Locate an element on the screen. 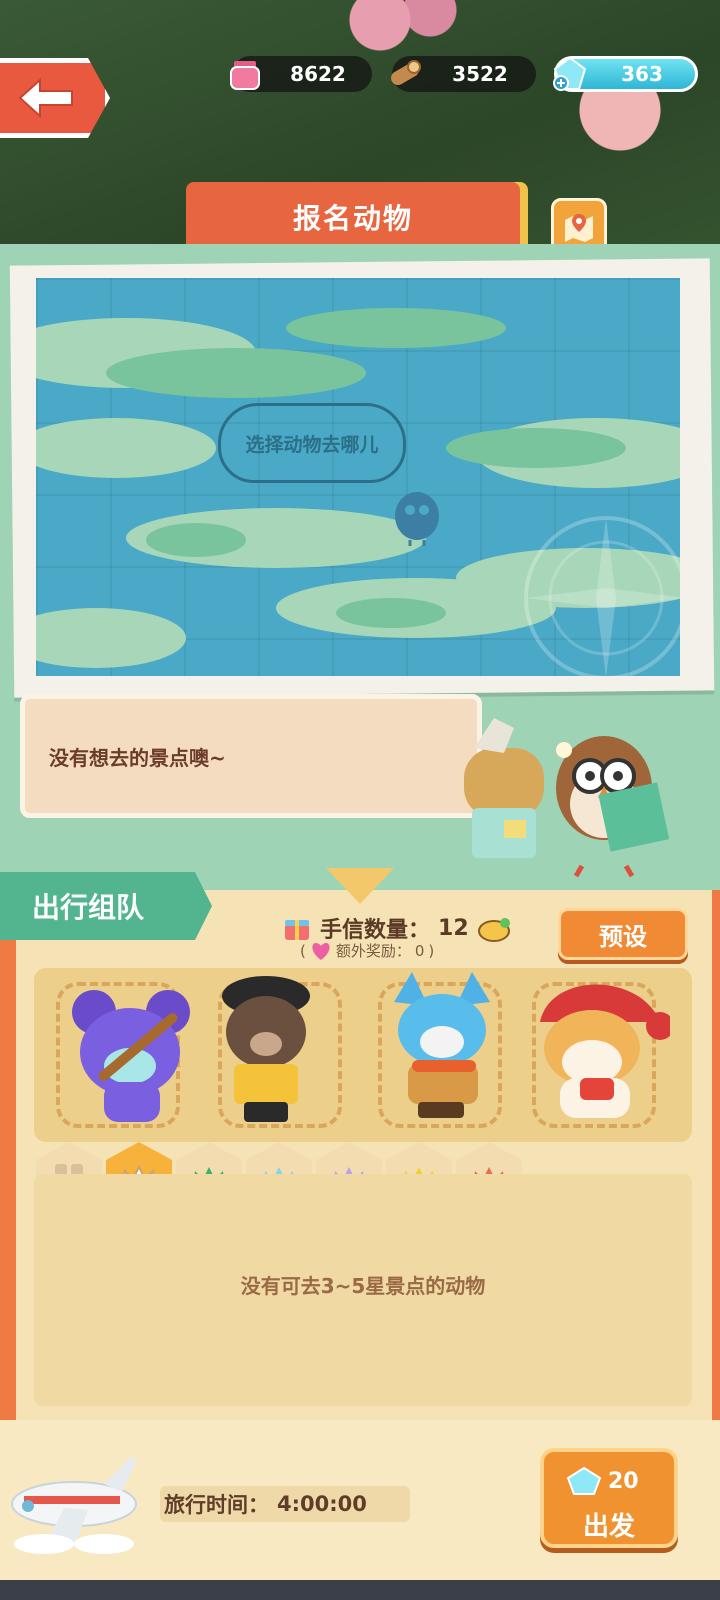 The height and width of the screenshot is (1600, 720). depart-cost-value: 20 is located at coordinates (623, 1481).